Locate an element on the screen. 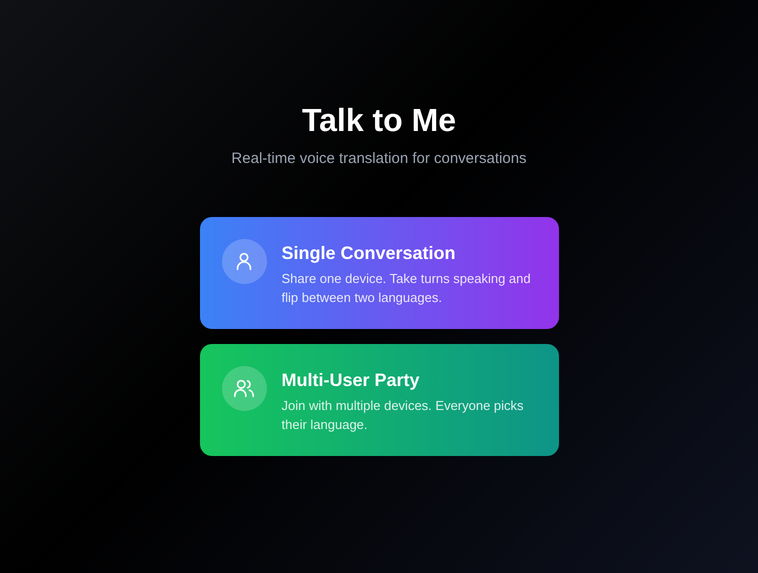 Image resolution: width=758 pixels, height=573 pixels. card-description: Join with multiple devices. Everyone picks their language. is located at coordinates (403, 415).